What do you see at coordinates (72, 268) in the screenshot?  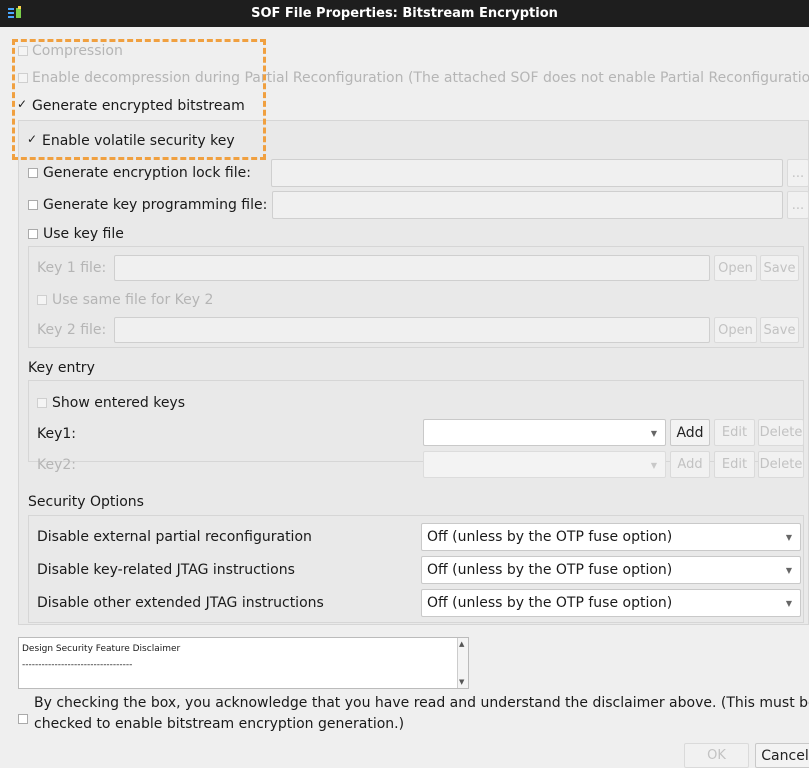 I see `key1-file-label: Key 1 file:` at bounding box center [72, 268].